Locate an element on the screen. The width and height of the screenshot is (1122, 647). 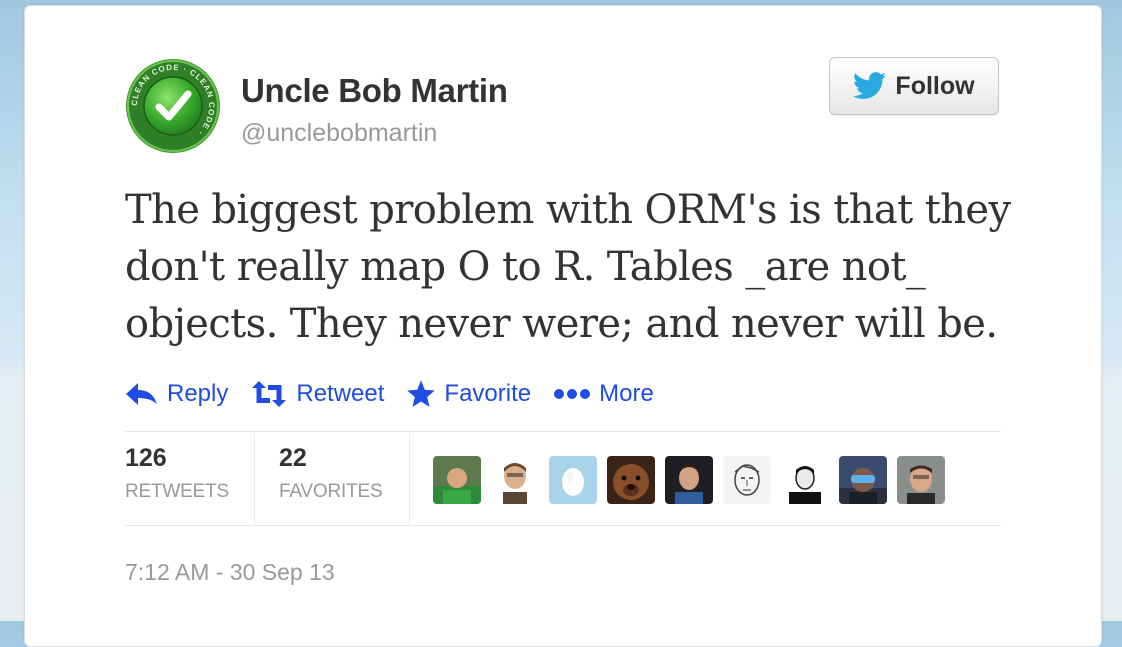
favoriter-avatars is located at coordinates (694, 480).